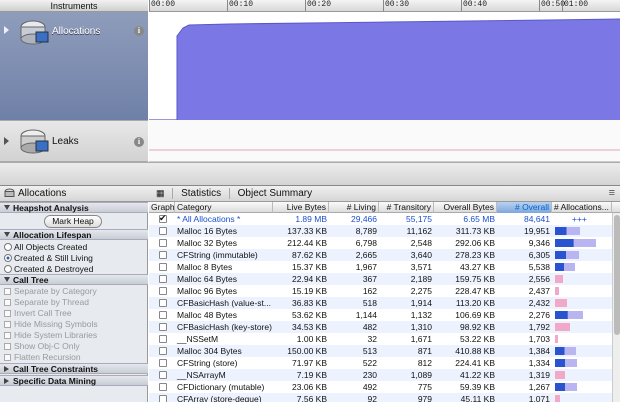 The height and width of the screenshot is (402, 620). What do you see at coordinates (51, 324) in the screenshot?
I see `calltree-option: Hide Missing Symbols` at bounding box center [51, 324].